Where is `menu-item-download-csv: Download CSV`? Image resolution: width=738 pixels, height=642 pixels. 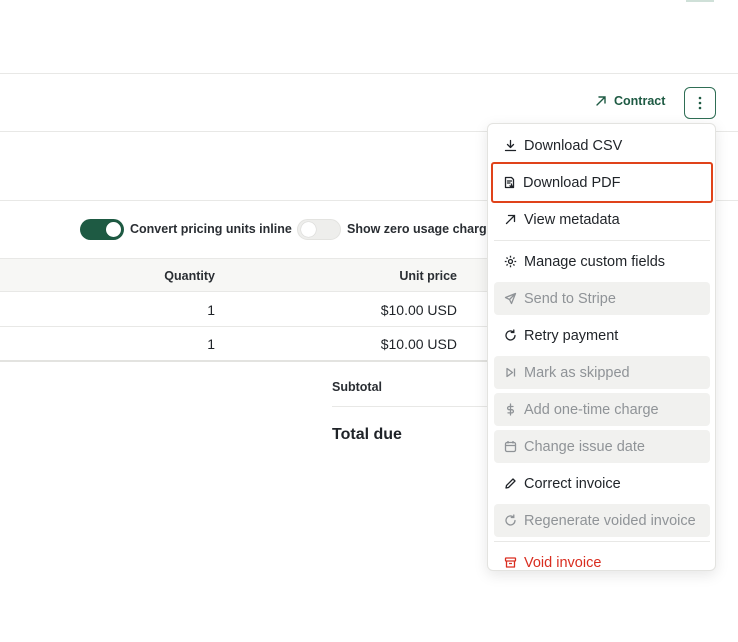
menu-item-download-csv: Download CSV is located at coordinates (602, 145).